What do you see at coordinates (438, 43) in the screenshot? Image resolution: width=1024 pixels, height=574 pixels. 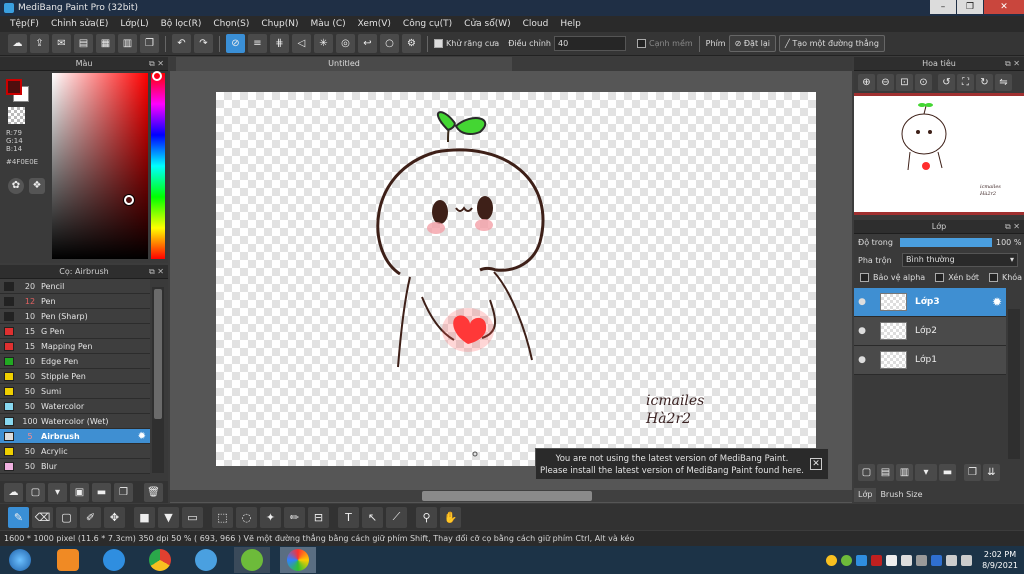 I see `antialias-checkbox` at bounding box center [438, 43].